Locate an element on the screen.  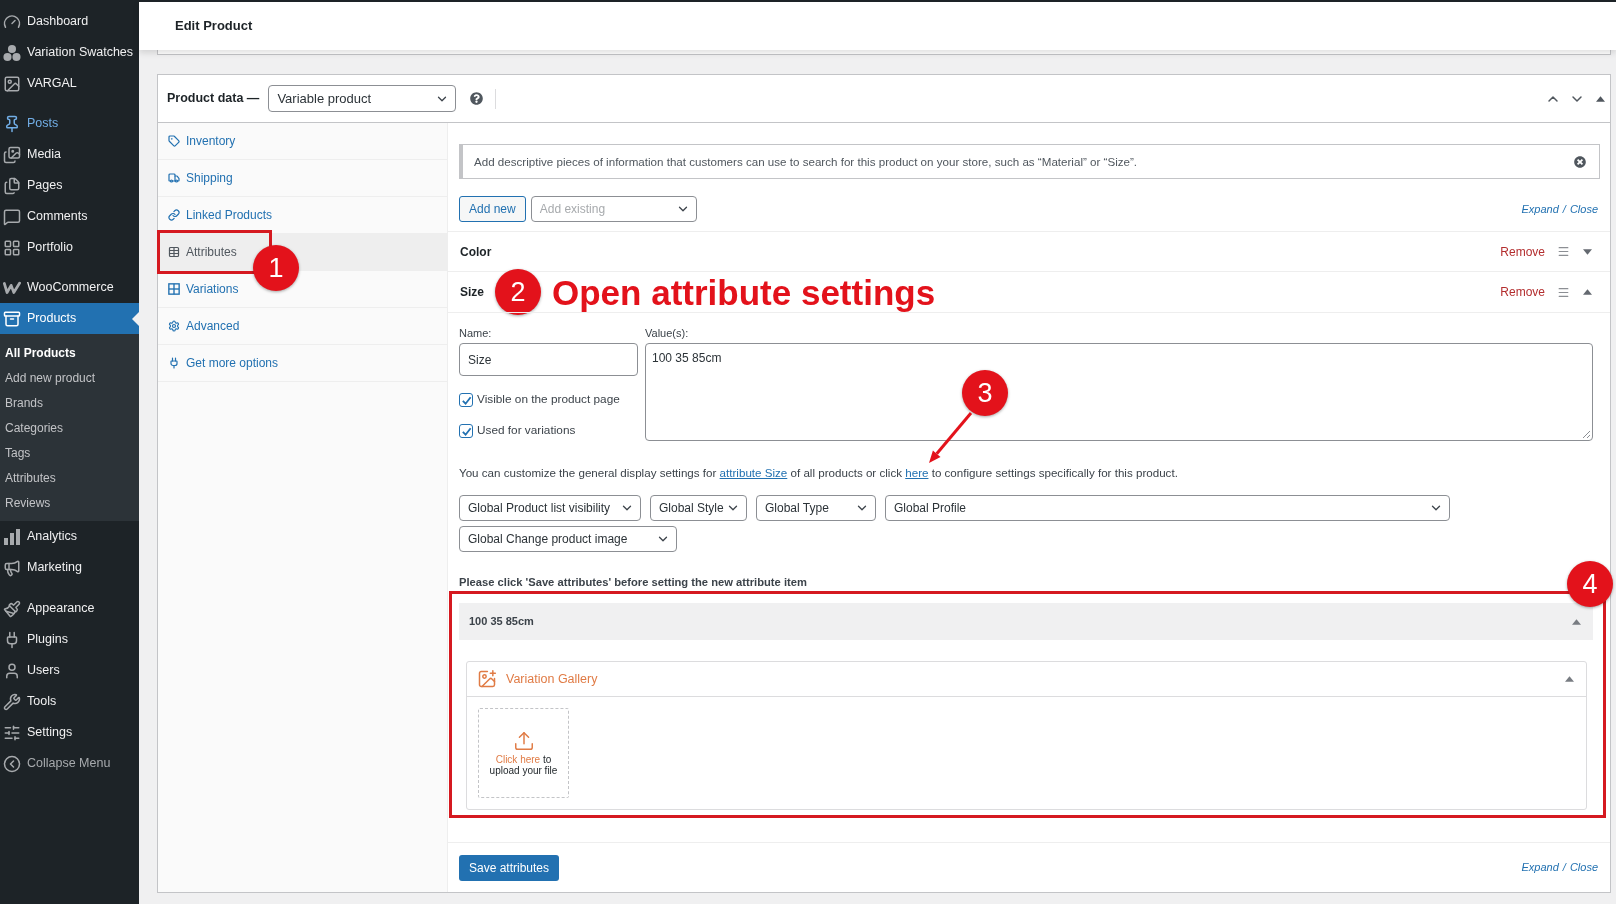
pages-icon is located at coordinates (12, 185).